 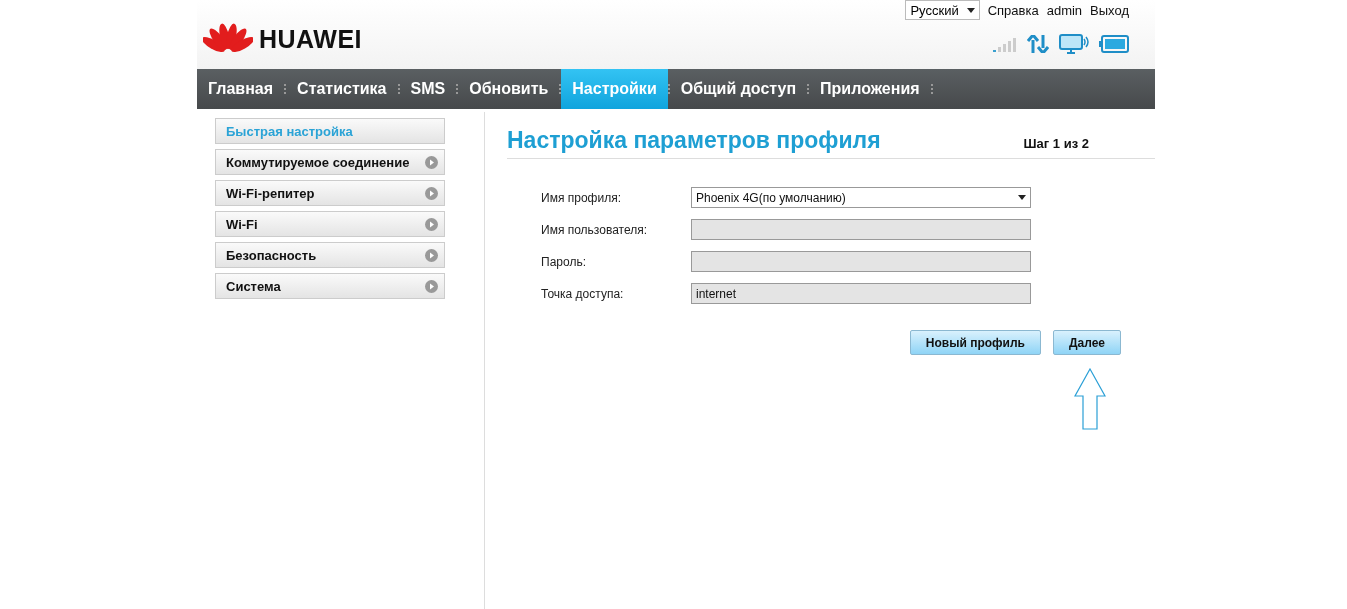 What do you see at coordinates (310, 39) in the screenshot?
I see `logo-text: HUAWEI` at bounding box center [310, 39].